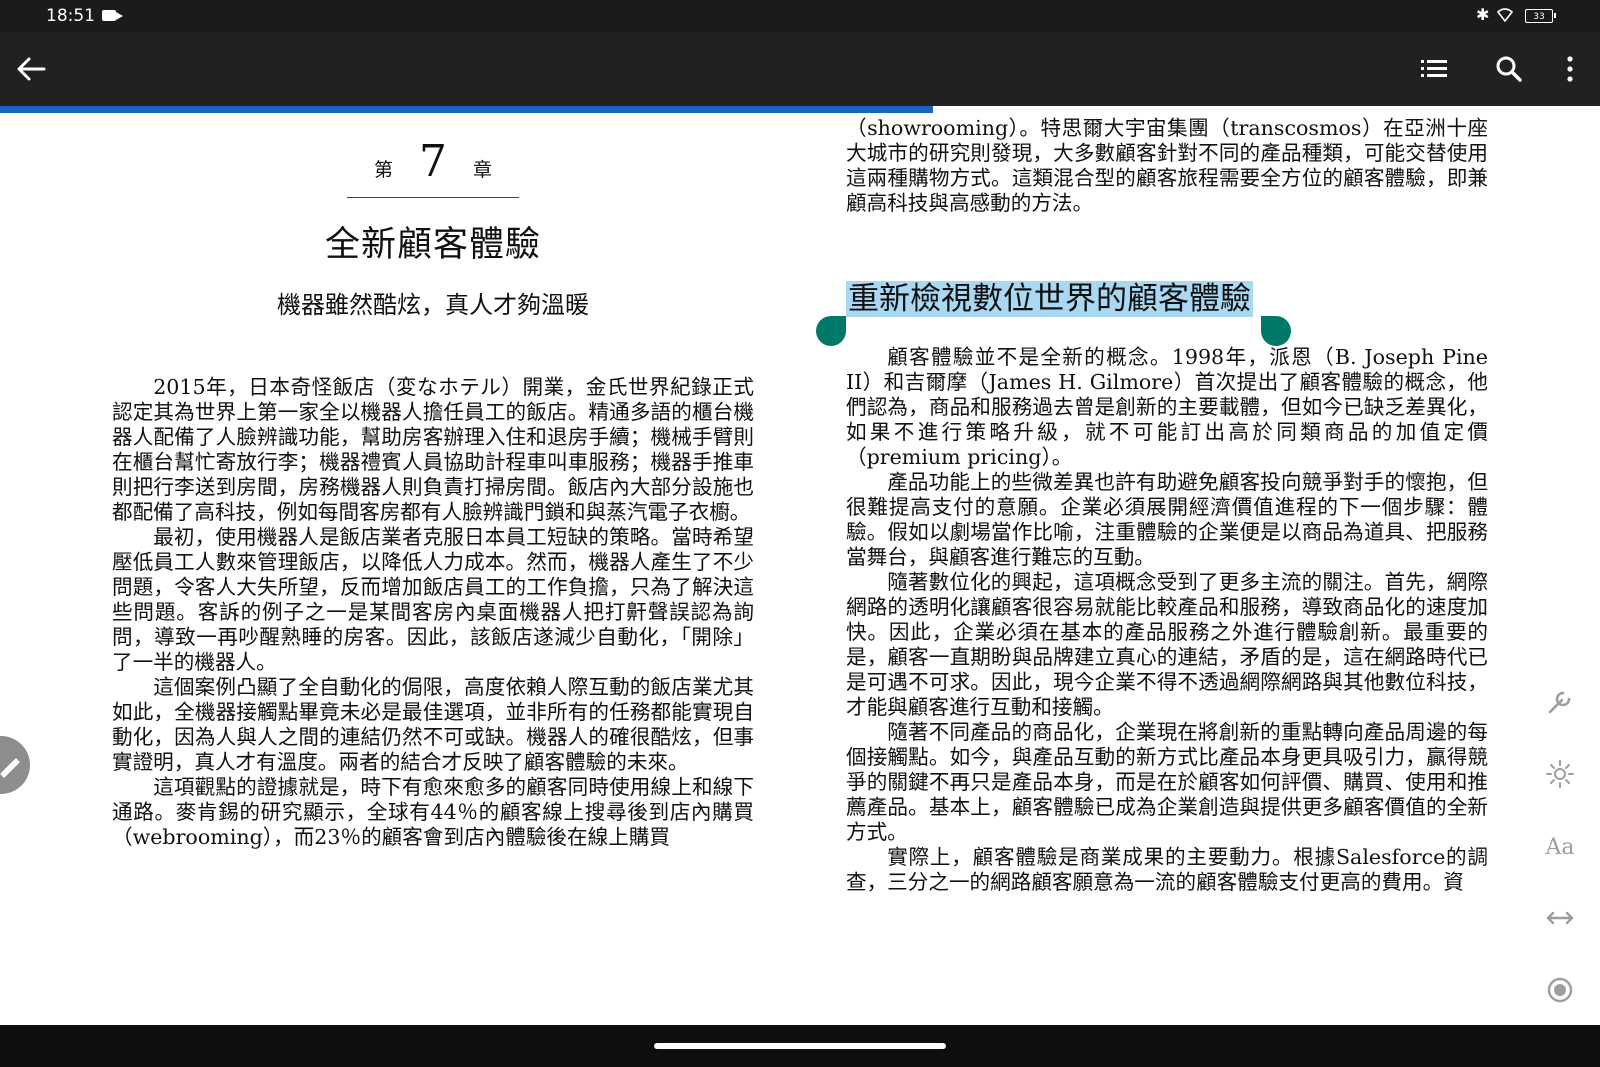 The image size is (1600, 1067). I want to click on settings-button, so click(1560, 702).